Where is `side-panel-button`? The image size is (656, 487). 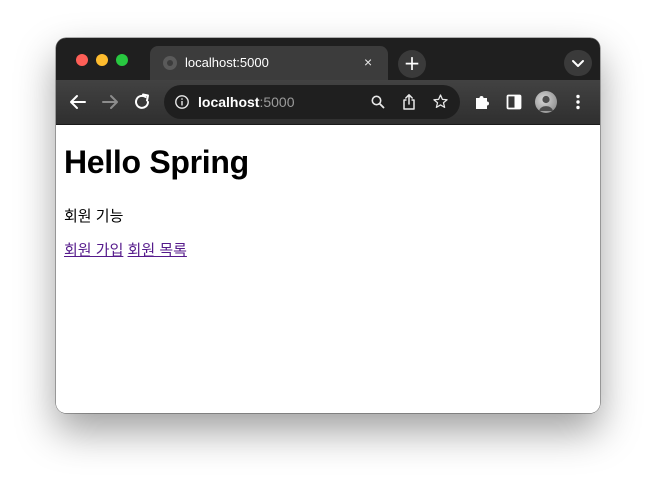
side-panel-button is located at coordinates (514, 102).